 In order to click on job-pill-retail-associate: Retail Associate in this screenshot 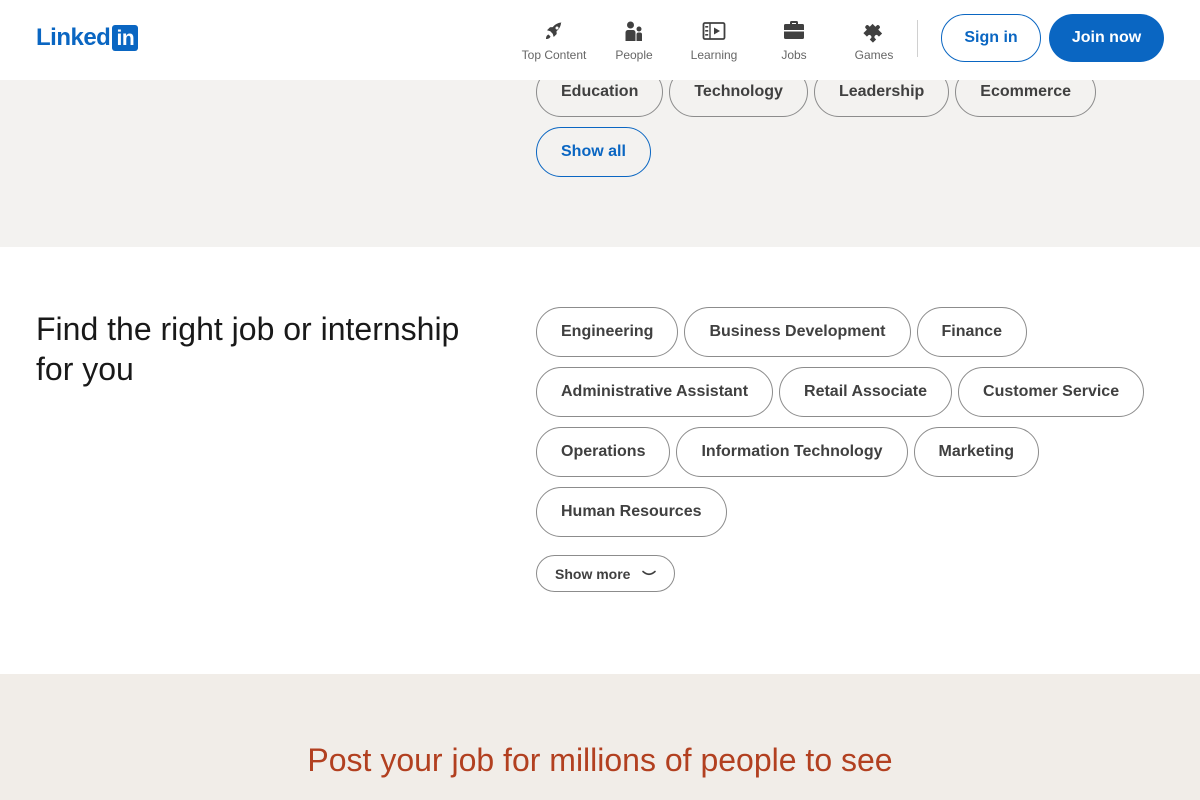, I will do `click(866, 392)`.